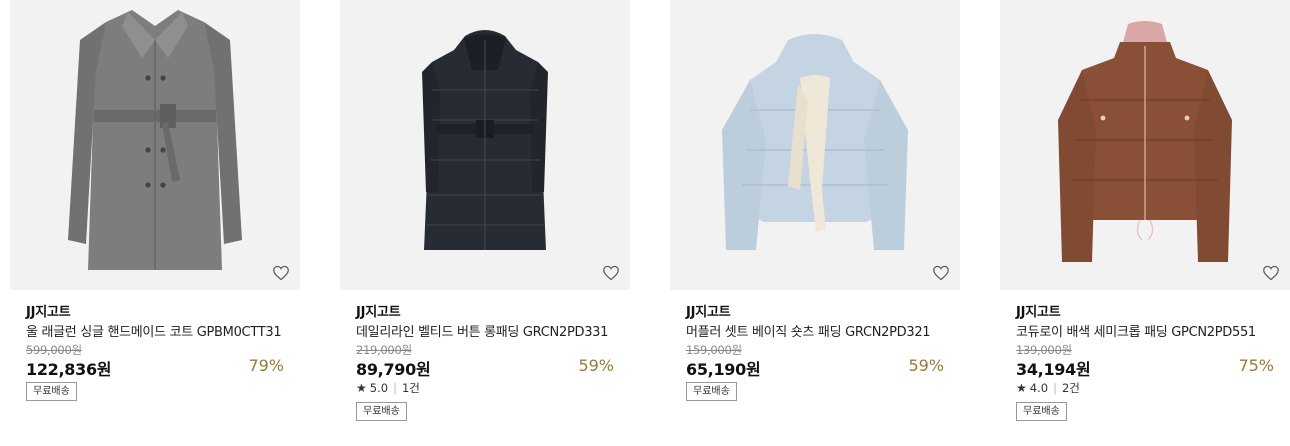 This screenshot has width=1290, height=446. Describe the element at coordinates (808, 330) in the screenshot. I see `product-title: 머플러 셋트 베이직 숏츠 패딩 GRCN2PD321` at that location.